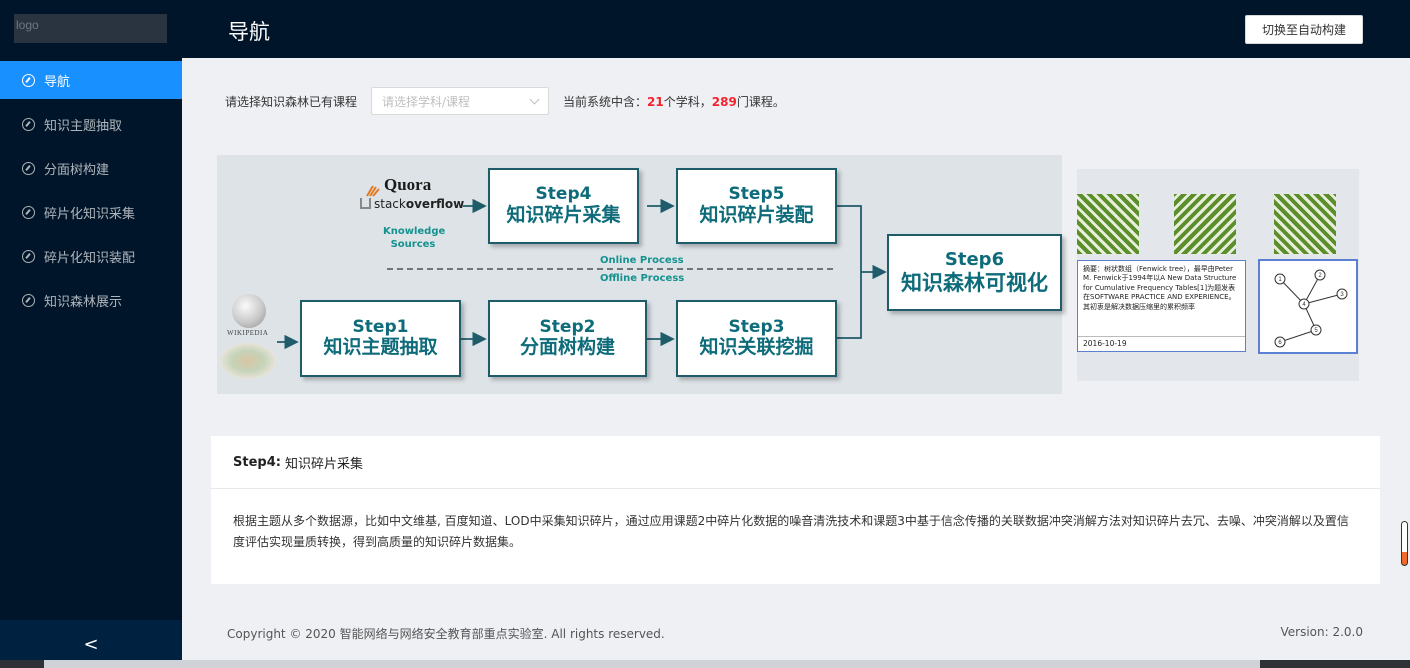  I want to click on step1-num: Step1, so click(380, 326).